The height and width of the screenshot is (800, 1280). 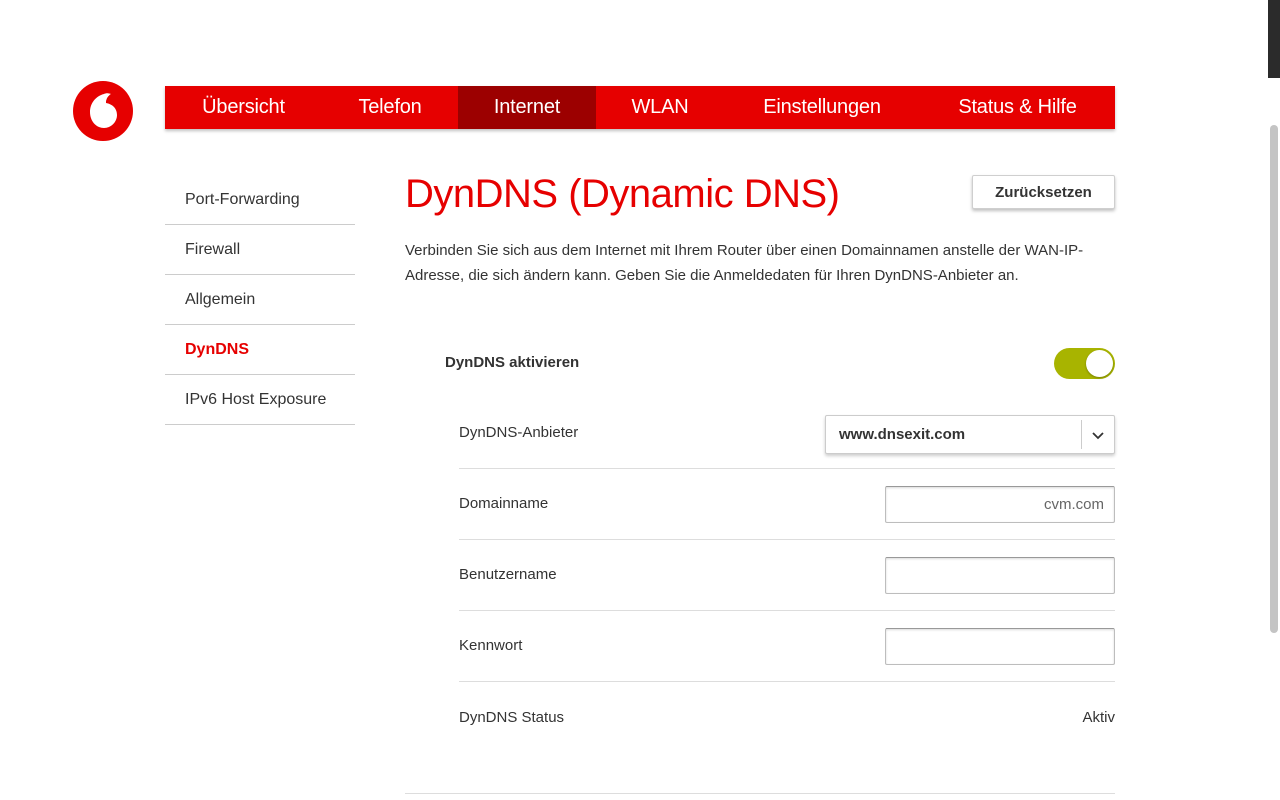 What do you see at coordinates (760, 793) in the screenshot?
I see `section-divider` at bounding box center [760, 793].